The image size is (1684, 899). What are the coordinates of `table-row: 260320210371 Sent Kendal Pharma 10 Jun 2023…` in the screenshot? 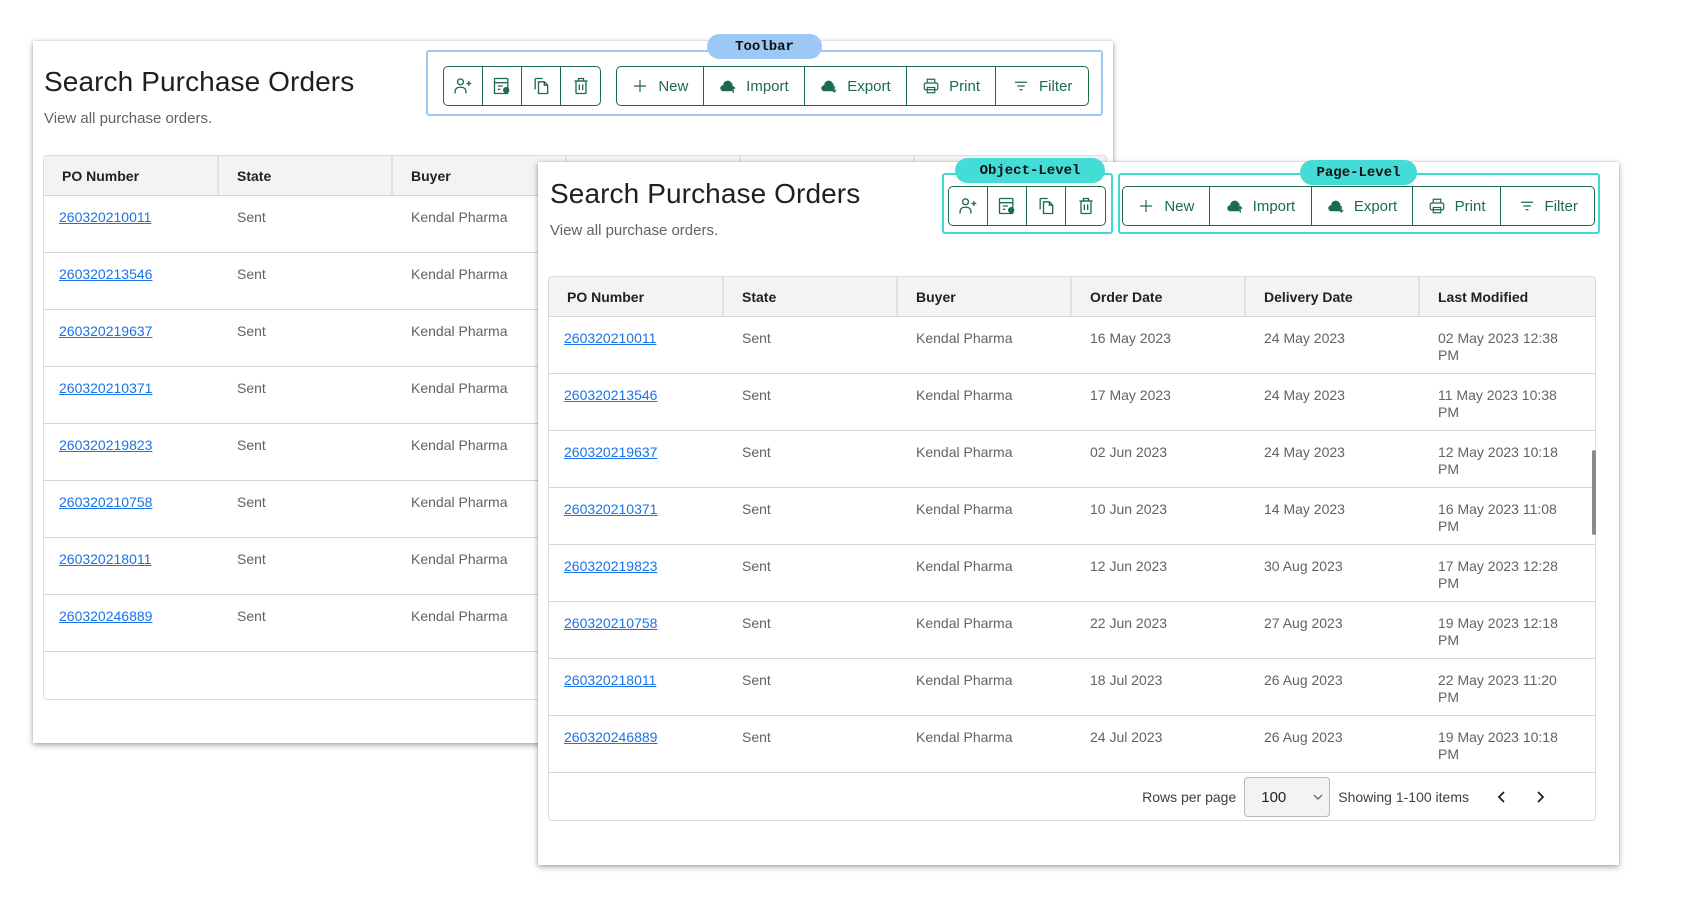 It's located at (1072, 516).